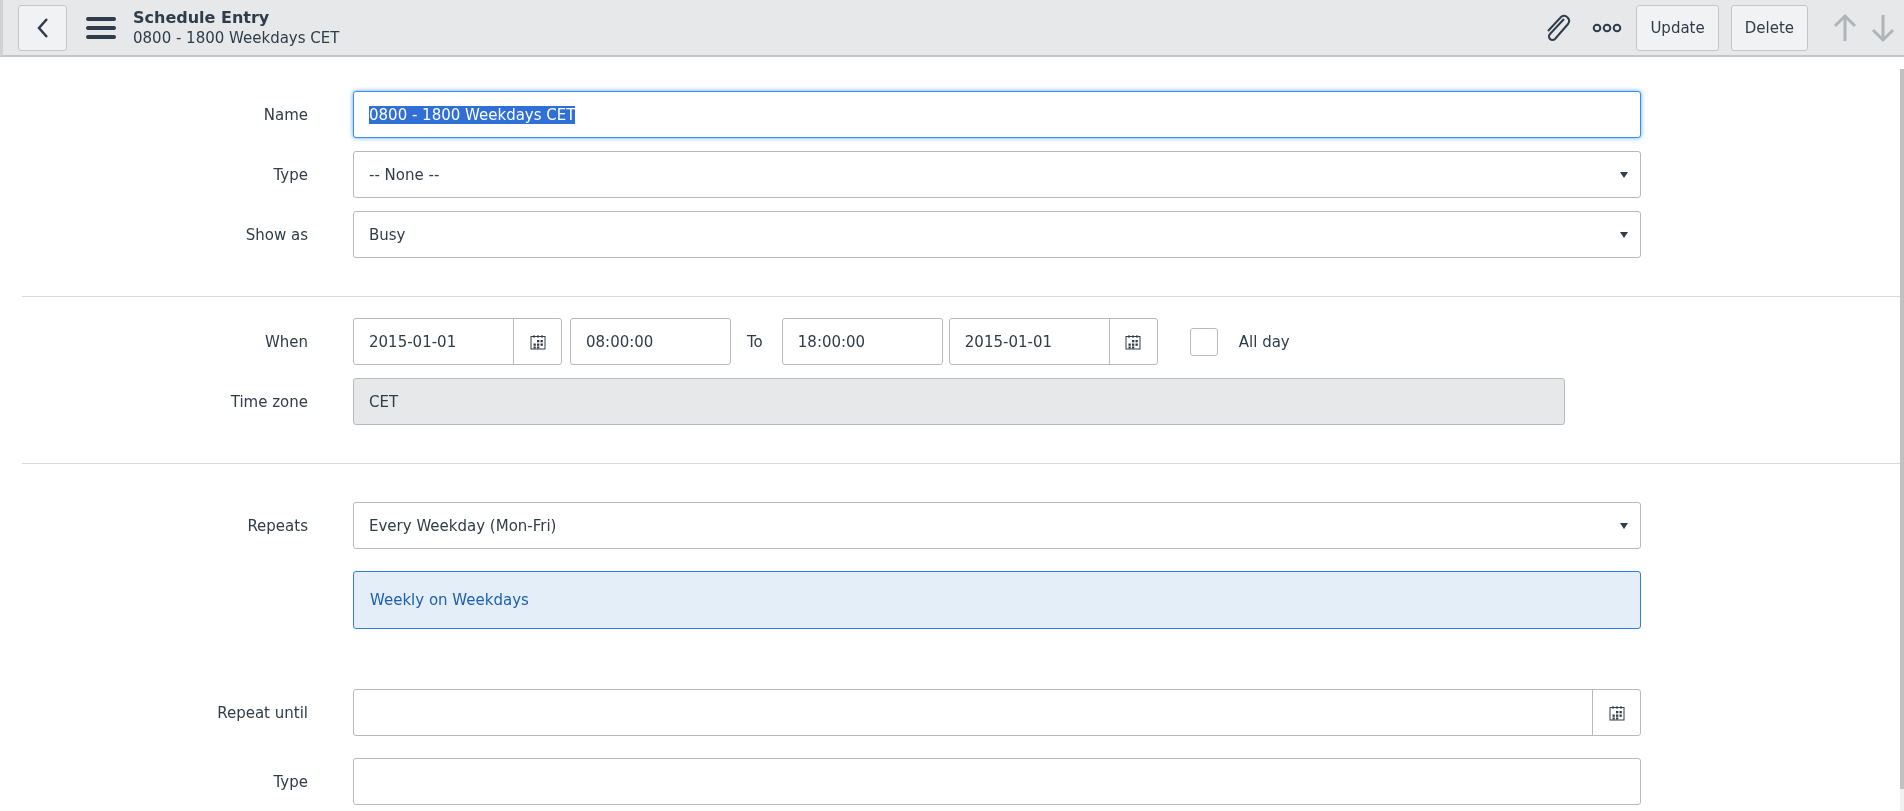  What do you see at coordinates (997, 781) in the screenshot?
I see `type-field` at bounding box center [997, 781].